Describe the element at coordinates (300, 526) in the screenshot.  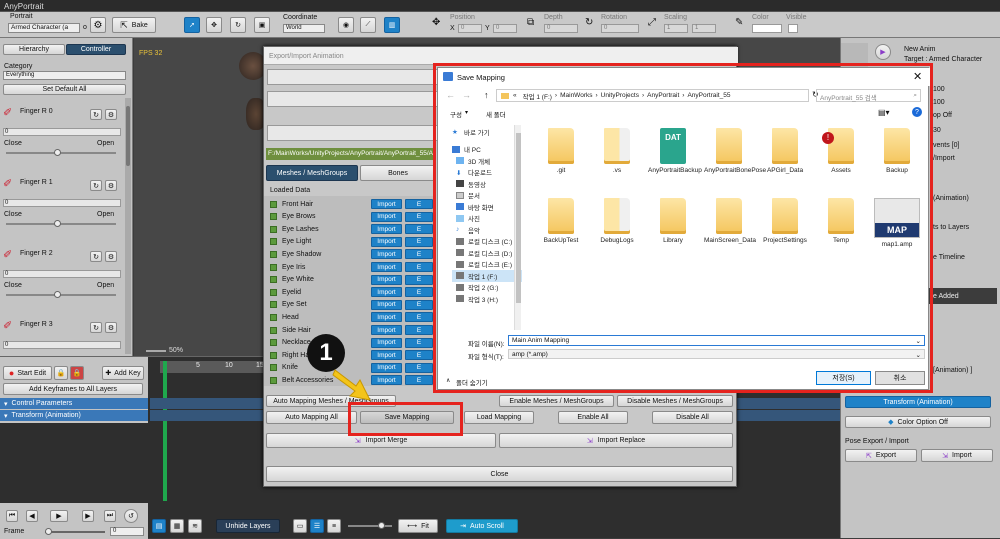
I see `row-size-small-button: ▭` at that location.